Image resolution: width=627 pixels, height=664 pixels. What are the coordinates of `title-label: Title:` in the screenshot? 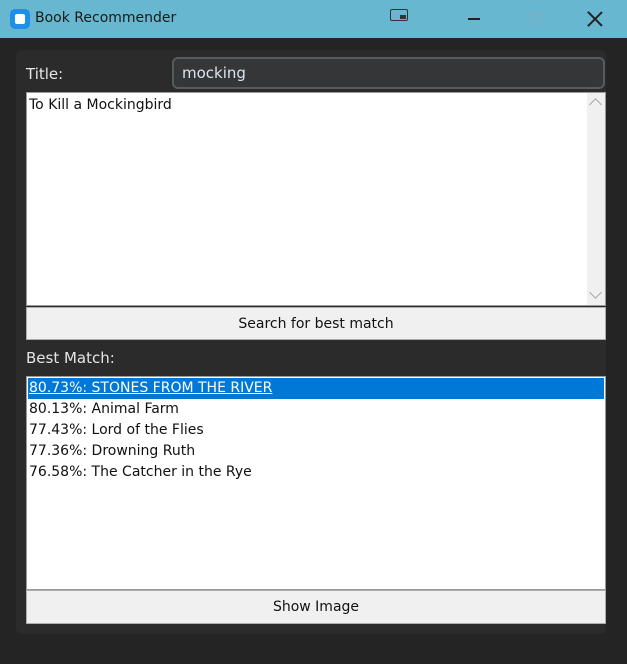 It's located at (45, 74).